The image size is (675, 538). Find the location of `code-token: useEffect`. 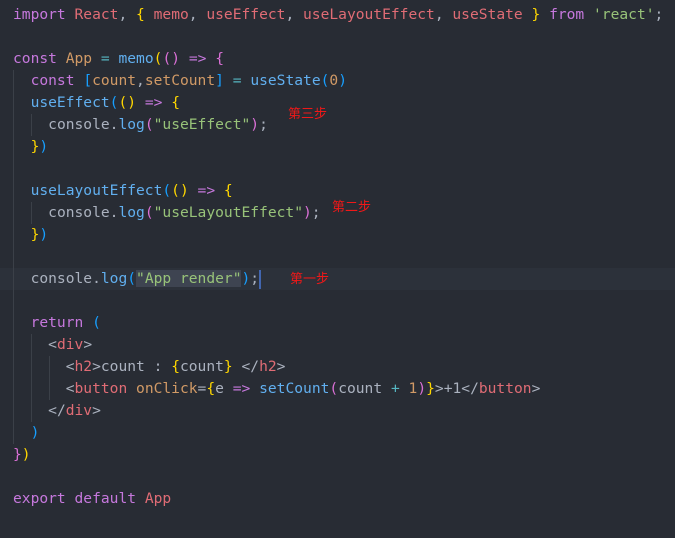

code-token: useEffect is located at coordinates (246, 14).